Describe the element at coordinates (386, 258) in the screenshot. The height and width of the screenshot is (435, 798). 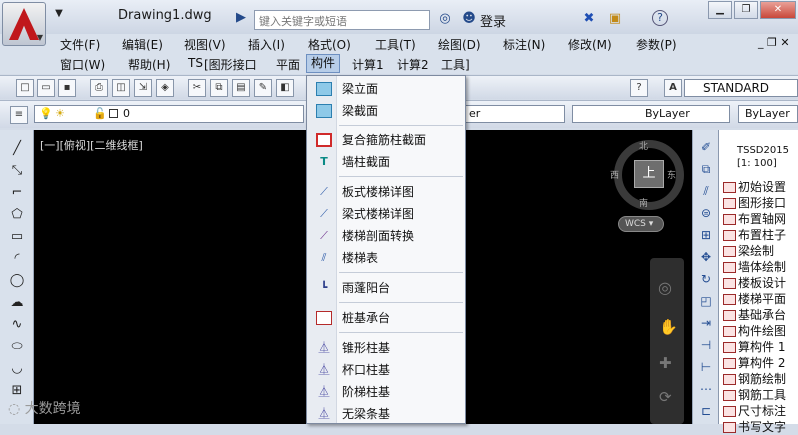
I see `menu-item-stair-table: ⫽ 楼梯表` at that location.